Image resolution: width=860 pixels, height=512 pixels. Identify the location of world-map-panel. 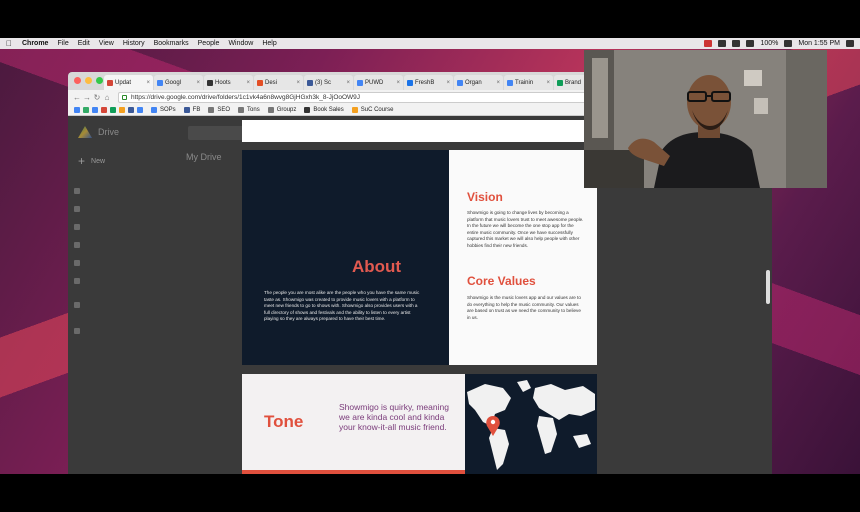
(531, 424).